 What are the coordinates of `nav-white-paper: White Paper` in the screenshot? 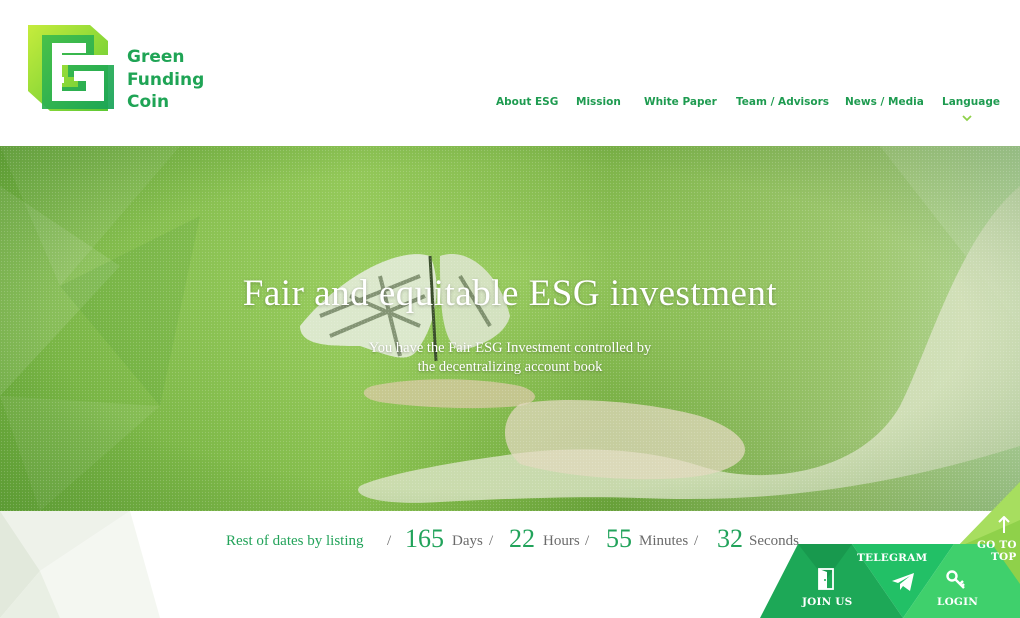 It's located at (680, 102).